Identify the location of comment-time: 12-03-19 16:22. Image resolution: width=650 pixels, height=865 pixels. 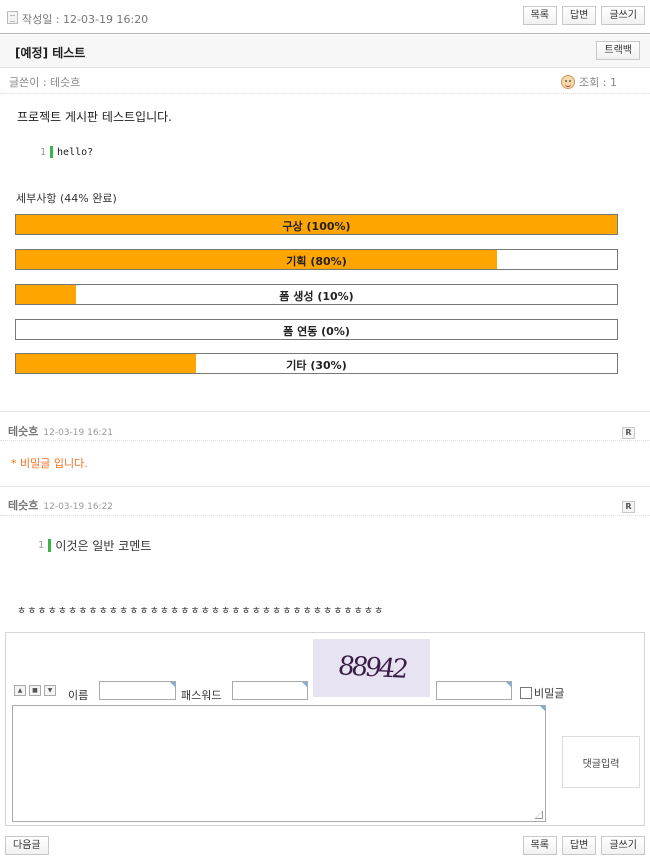
(78, 507).